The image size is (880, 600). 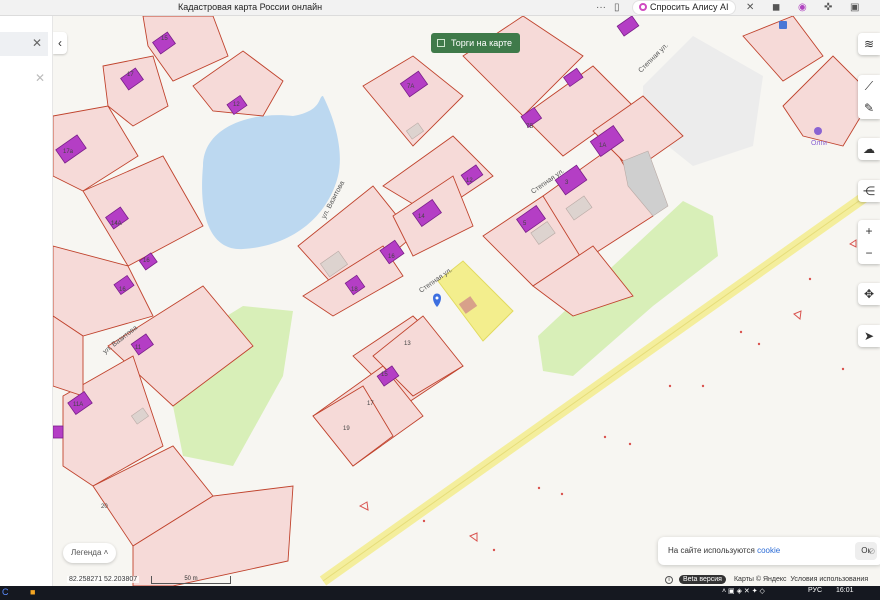 What do you see at coordinates (482, 43) in the screenshot?
I see `auction-map-label: Торги на карте` at bounding box center [482, 43].